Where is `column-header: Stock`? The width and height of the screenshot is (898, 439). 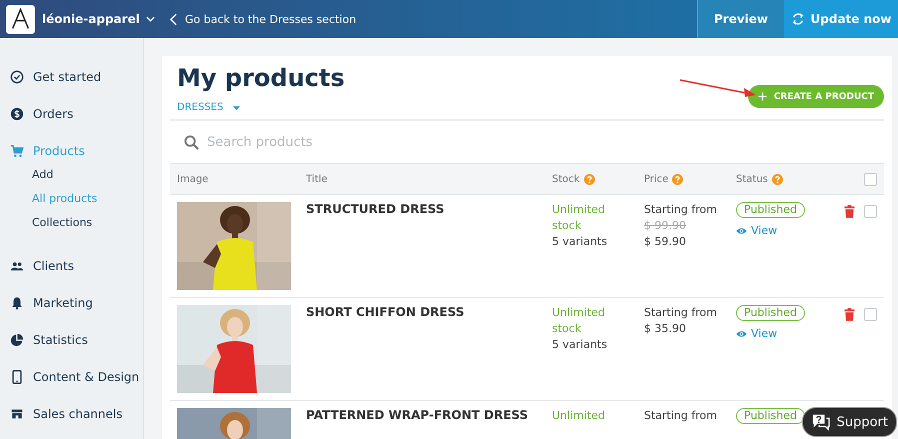
column-header: Stock is located at coordinates (566, 179).